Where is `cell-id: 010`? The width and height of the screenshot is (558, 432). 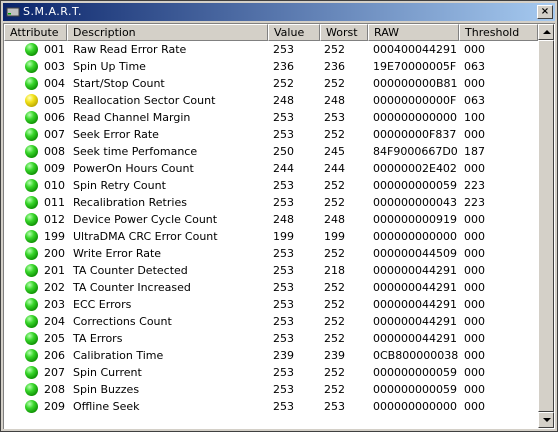 cell-id: 010 is located at coordinates (54, 185).